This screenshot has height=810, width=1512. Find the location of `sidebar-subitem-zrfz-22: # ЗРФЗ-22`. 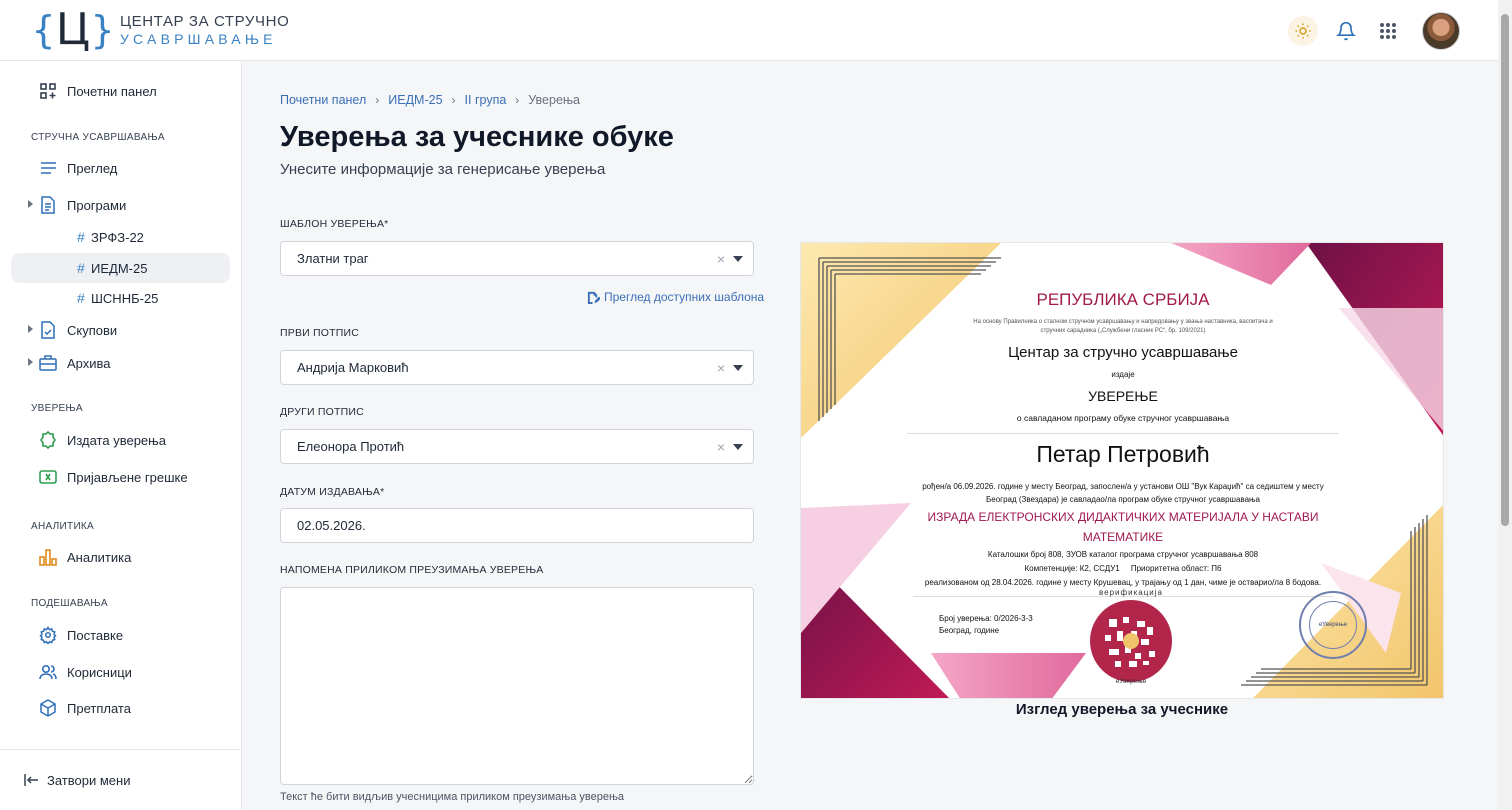

sidebar-subitem-zrfz-22: # ЗРФЗ-22 is located at coordinates (120, 237).